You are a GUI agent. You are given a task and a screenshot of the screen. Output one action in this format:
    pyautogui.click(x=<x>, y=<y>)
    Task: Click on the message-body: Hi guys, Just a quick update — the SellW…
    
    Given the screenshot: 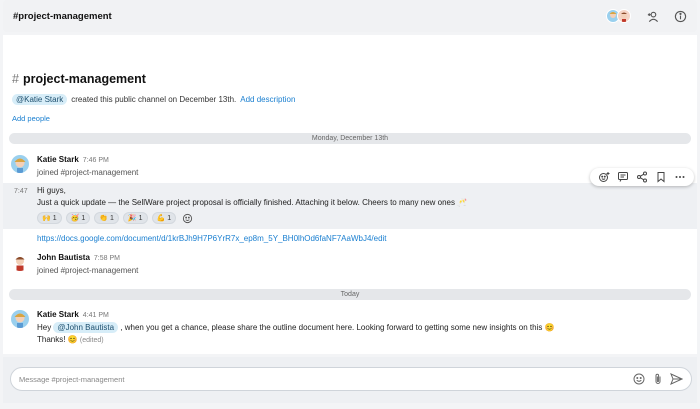 What is the action you would take?
    pyautogui.click(x=252, y=197)
    